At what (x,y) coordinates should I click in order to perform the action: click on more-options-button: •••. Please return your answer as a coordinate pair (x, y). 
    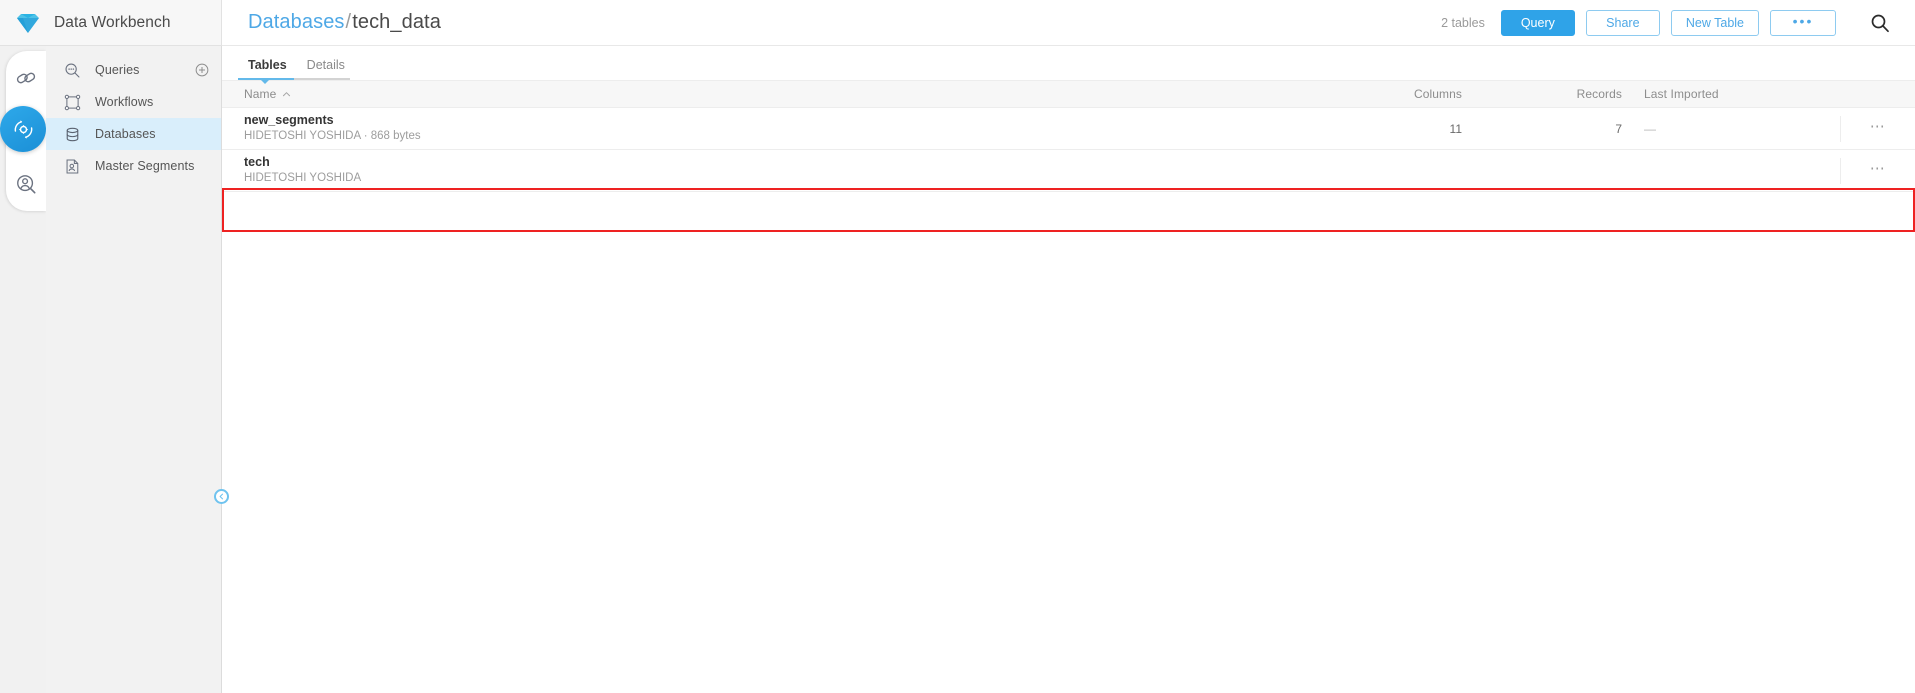
    Looking at the image, I should click on (1803, 22).